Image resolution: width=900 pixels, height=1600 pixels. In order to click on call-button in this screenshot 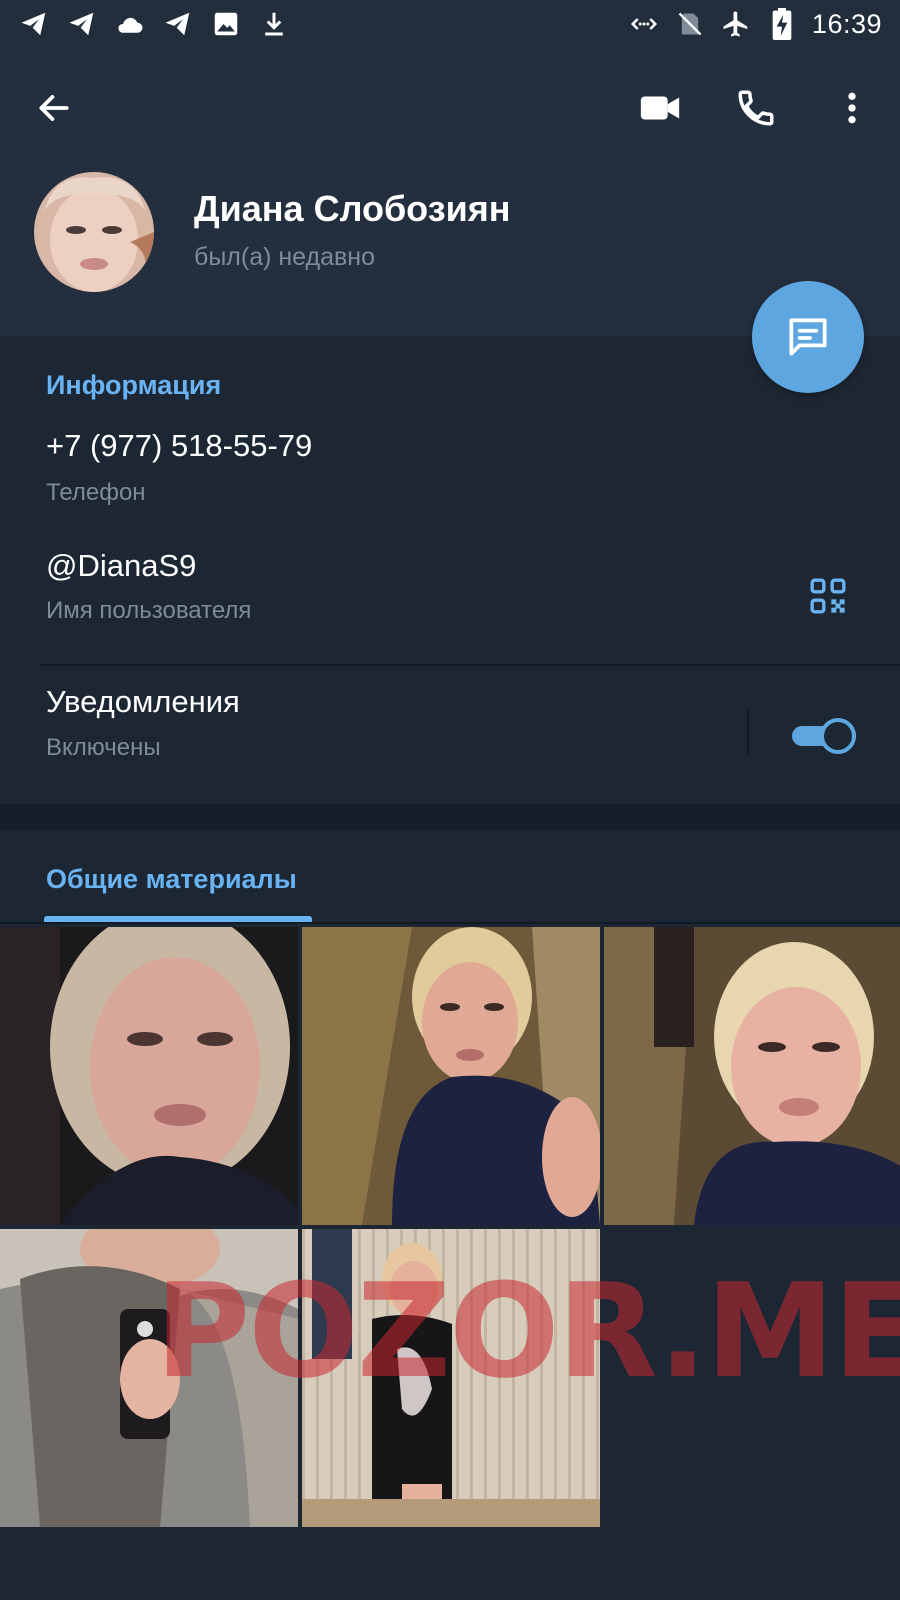, I will do `click(756, 108)`.